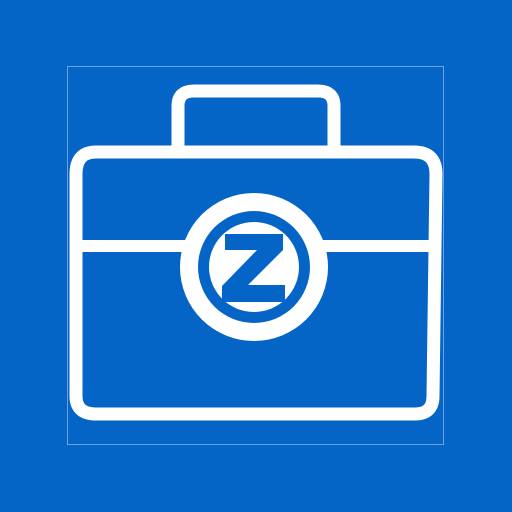  I want to click on z-letter-path, so click(253, 268).